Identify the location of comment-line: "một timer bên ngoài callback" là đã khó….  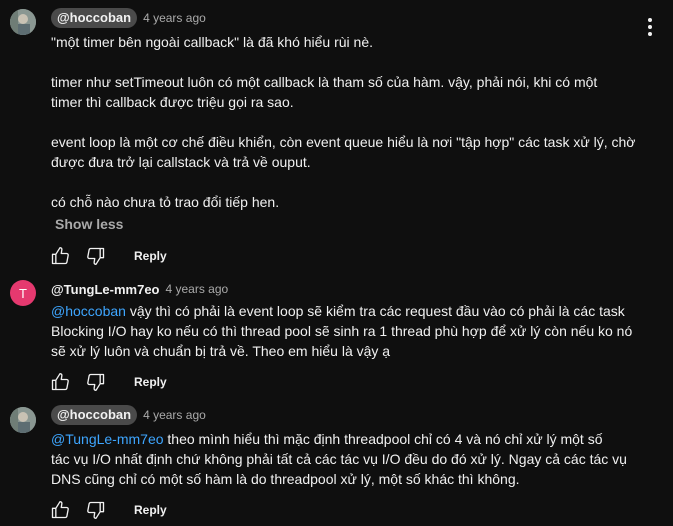
(212, 42).